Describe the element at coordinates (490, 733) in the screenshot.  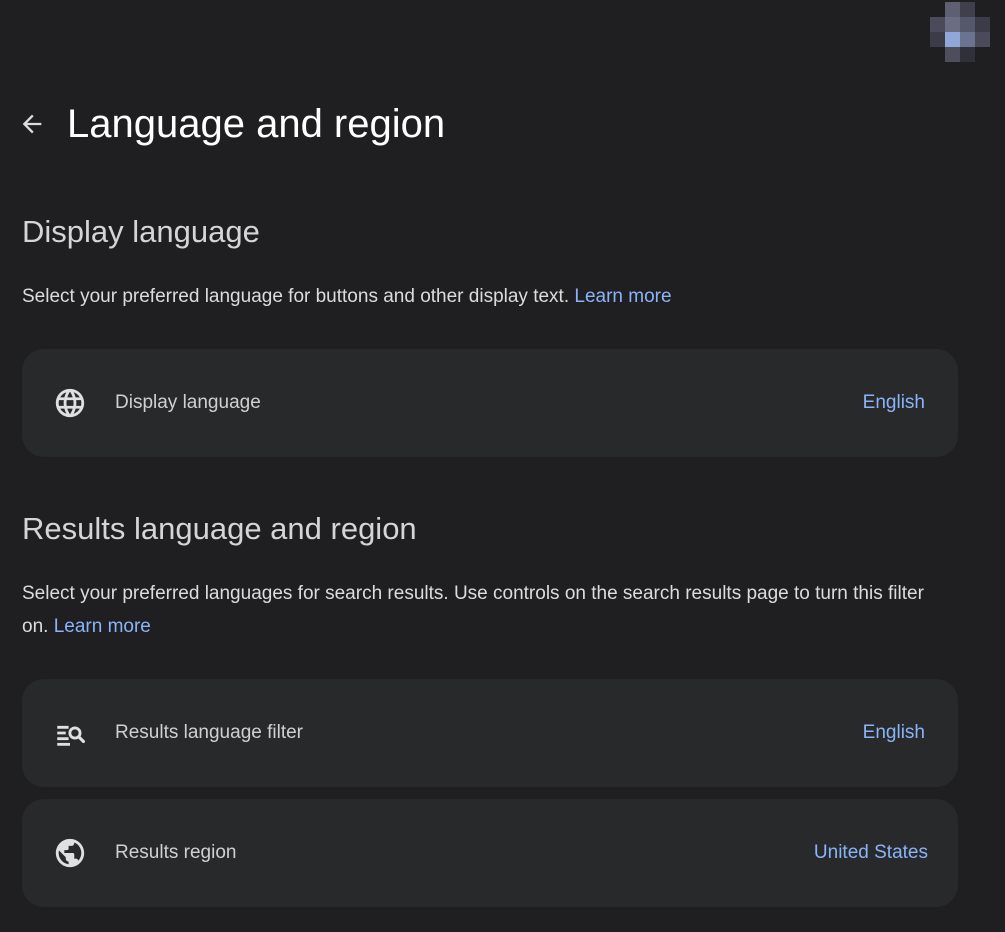
I see `results-language-filter-row: Results language filter English` at that location.